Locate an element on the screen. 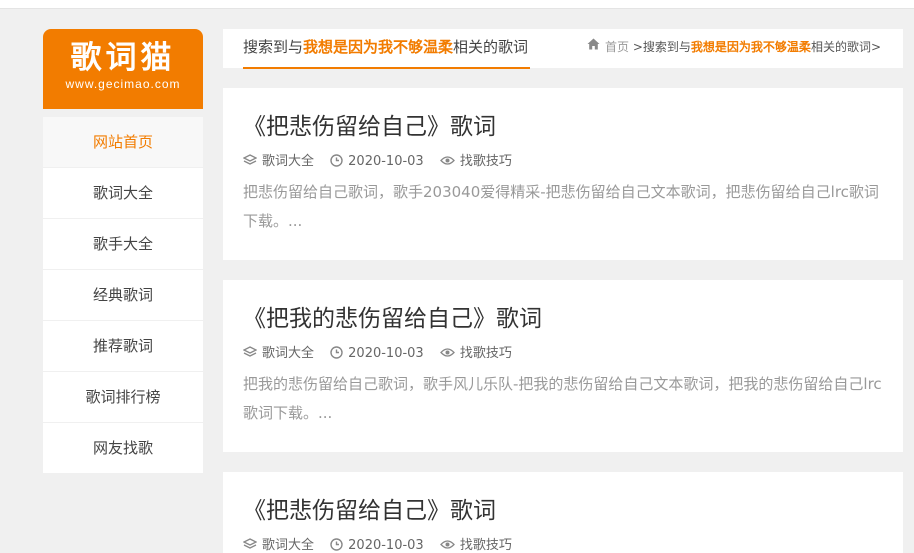 Image resolution: width=914 pixels, height=553 pixels. breadcrumb: 首页 >搜索到与我想是因为我不够温柔相关的歌词> is located at coordinates (734, 48).